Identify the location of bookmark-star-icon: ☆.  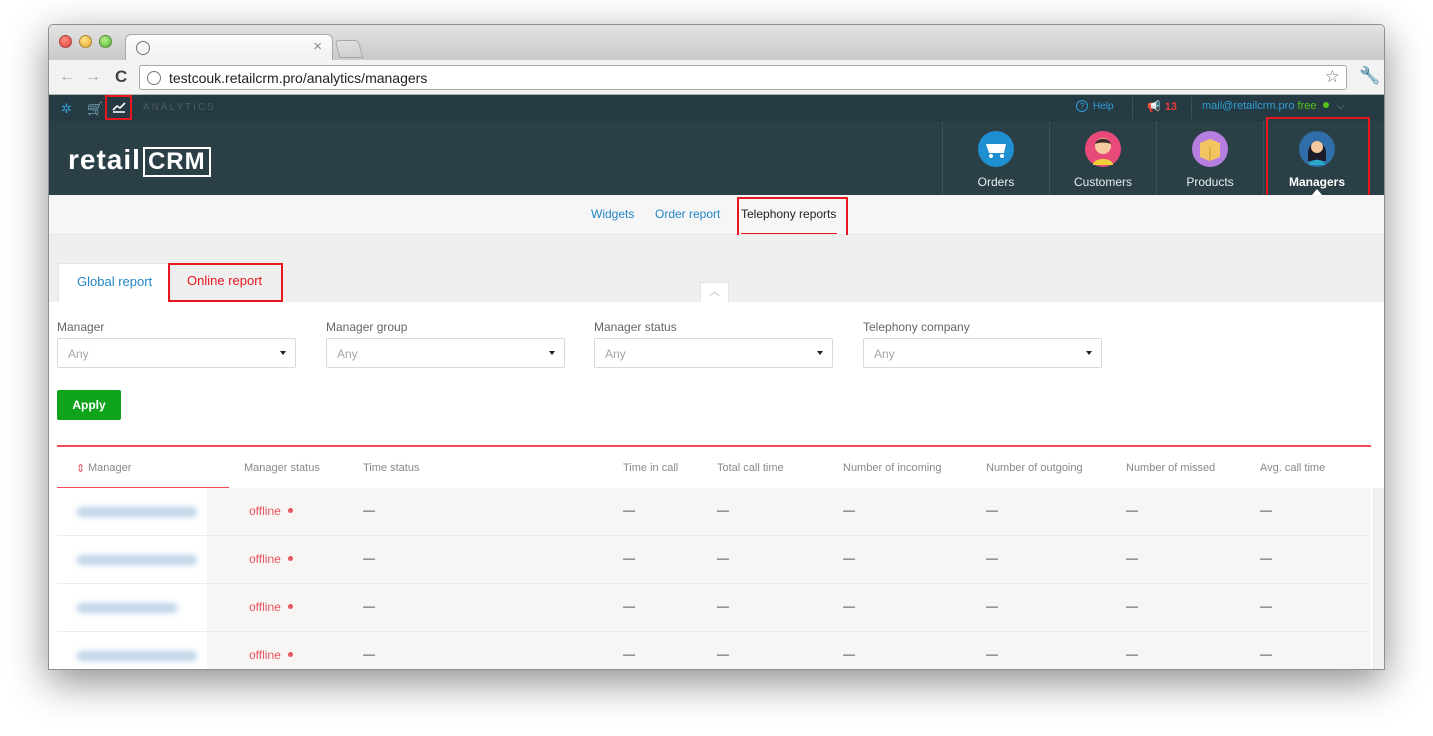
(1332, 77).